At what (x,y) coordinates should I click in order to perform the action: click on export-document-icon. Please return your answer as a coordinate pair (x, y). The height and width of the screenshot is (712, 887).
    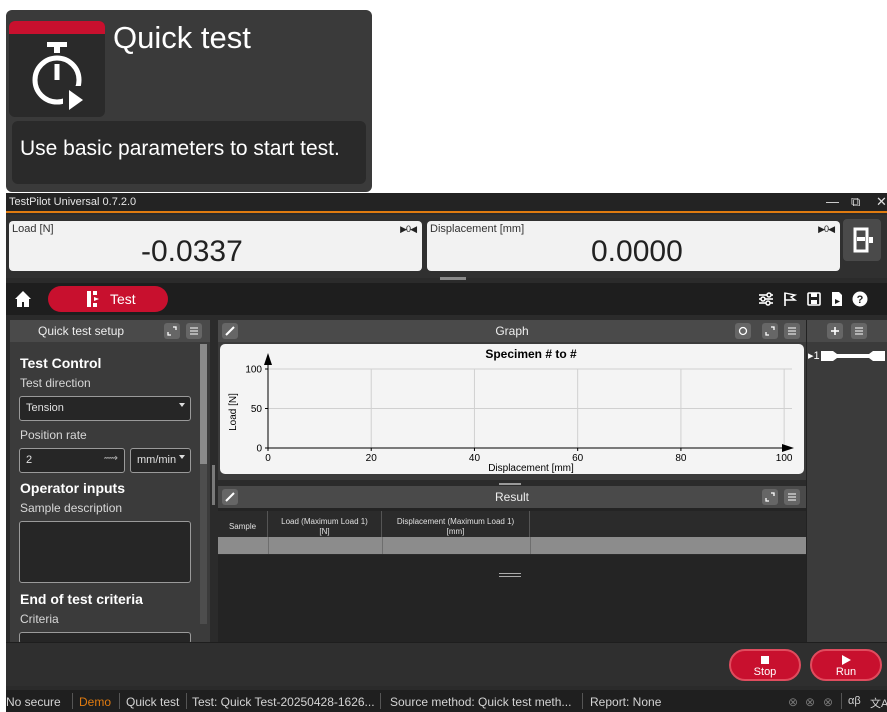
    Looking at the image, I should click on (837, 299).